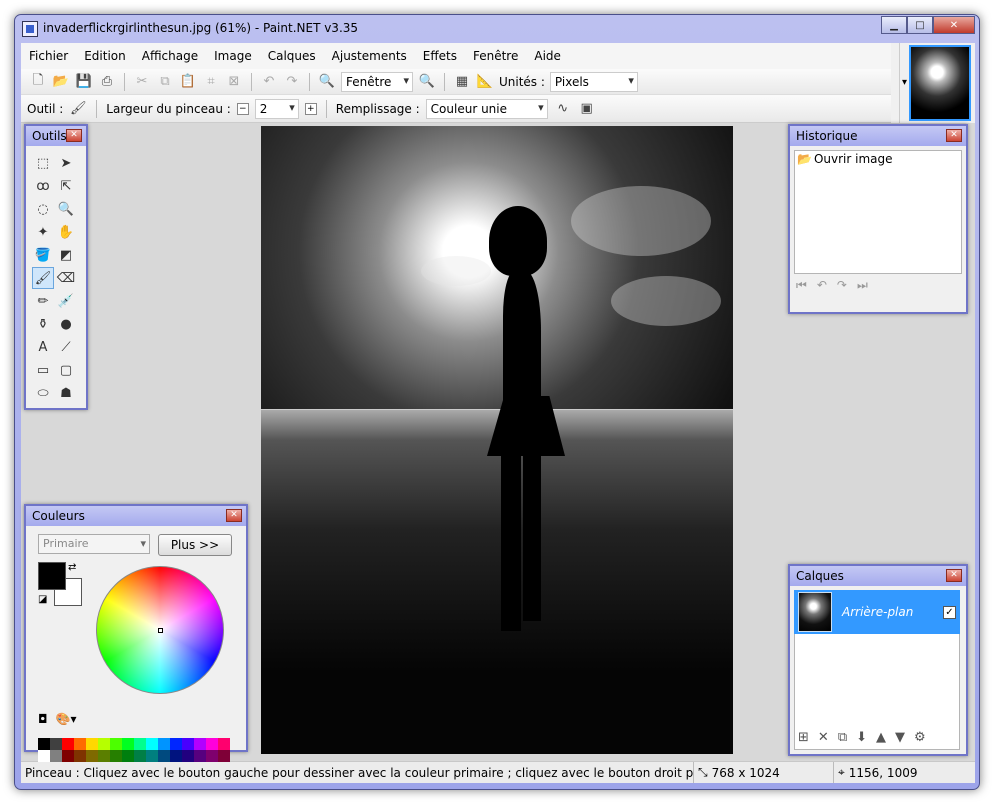 Image resolution: width=994 pixels, height=804 pixels. What do you see at coordinates (52, 576) in the screenshot?
I see `primary-color-swatch` at bounding box center [52, 576].